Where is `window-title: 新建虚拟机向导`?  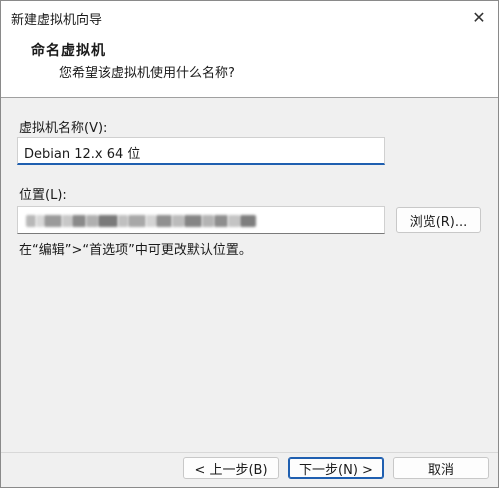 window-title: 新建虚拟机向导 is located at coordinates (57, 20).